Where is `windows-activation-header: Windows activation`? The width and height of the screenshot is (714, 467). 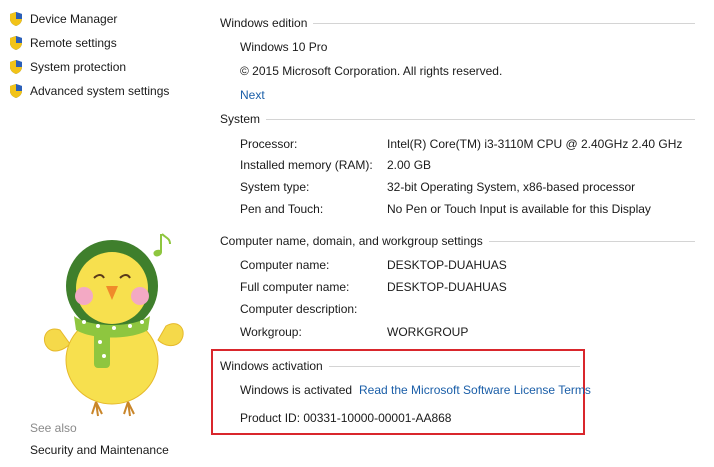 windows-activation-header: Windows activation is located at coordinates (400, 366).